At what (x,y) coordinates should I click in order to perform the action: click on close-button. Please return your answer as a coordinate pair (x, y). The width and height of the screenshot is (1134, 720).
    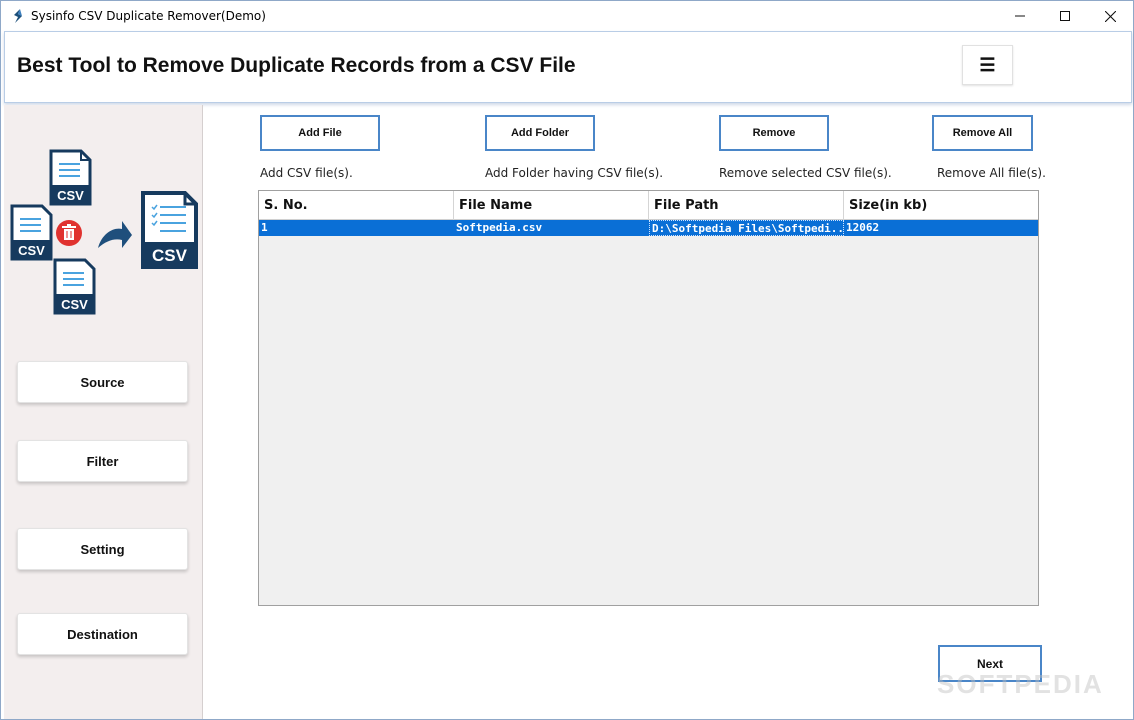
    Looking at the image, I should click on (1110, 16).